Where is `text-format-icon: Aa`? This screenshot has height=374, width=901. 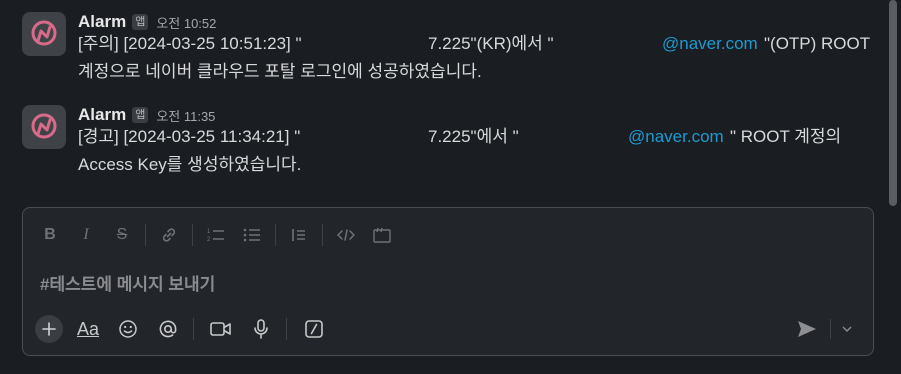 text-format-icon: Aa is located at coordinates (88, 329).